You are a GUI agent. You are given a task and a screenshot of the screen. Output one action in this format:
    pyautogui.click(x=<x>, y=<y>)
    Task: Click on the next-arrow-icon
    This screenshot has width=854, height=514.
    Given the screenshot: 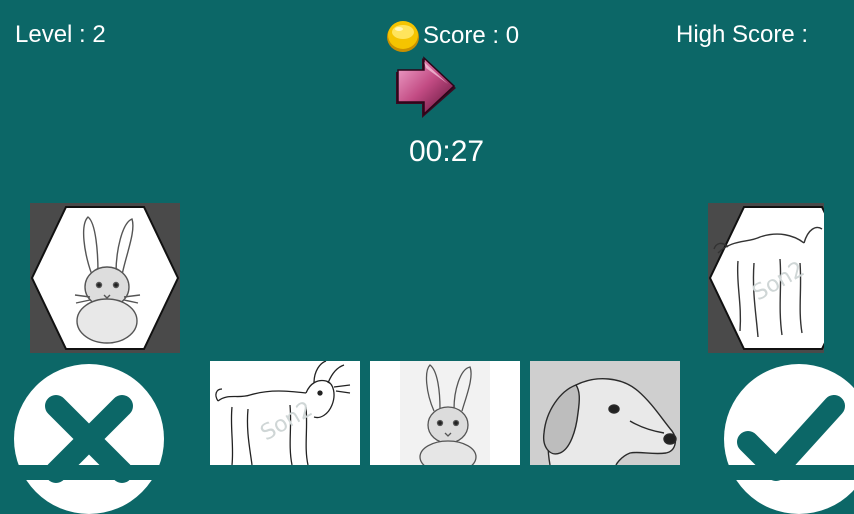 What is the action you would take?
    pyautogui.click(x=426, y=88)
    